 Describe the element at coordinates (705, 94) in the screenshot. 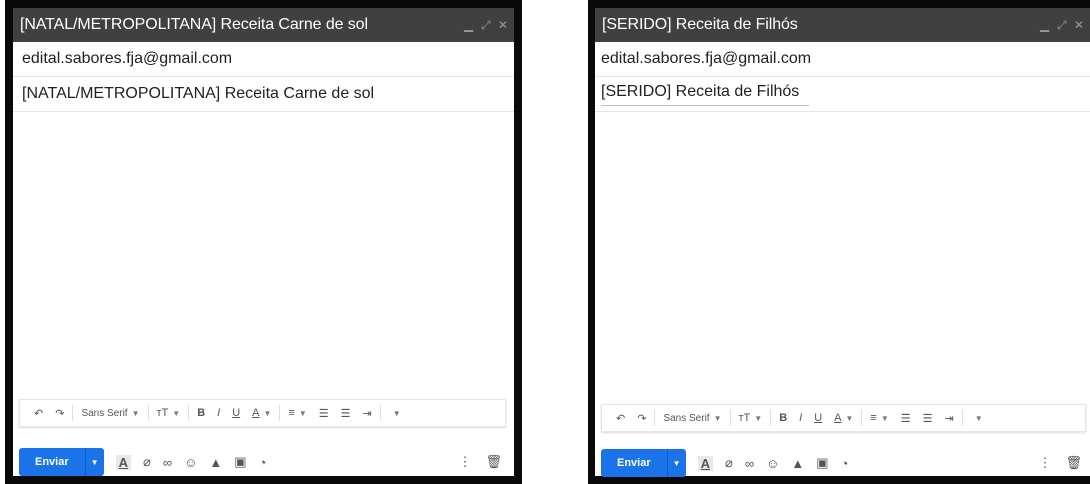

I see `subject-text: [SERIDO] Receita de Filhós` at that location.